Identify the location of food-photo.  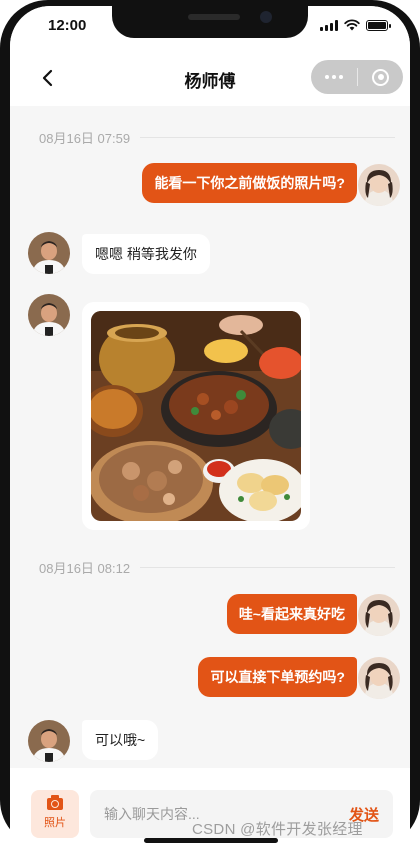
(196, 416).